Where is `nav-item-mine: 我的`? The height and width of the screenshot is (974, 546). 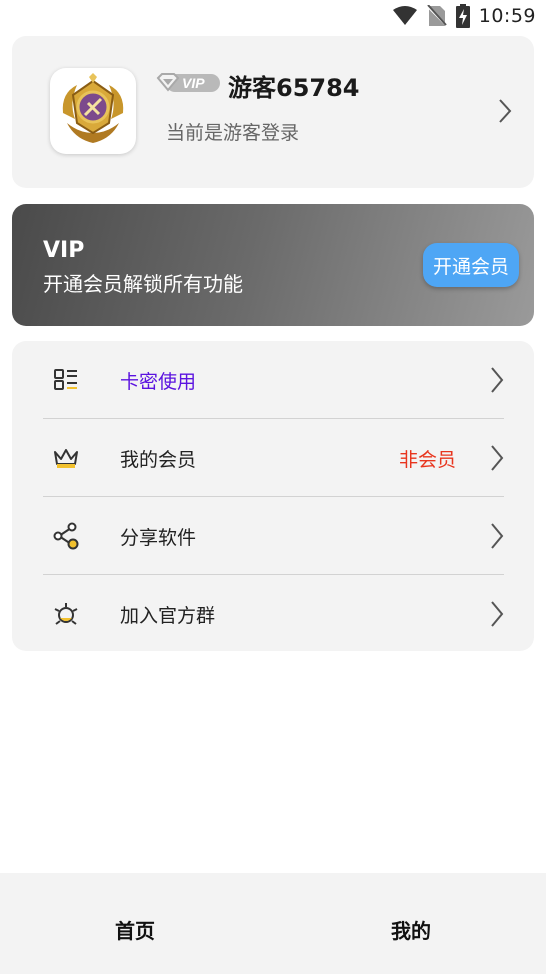 nav-item-mine: 我的 is located at coordinates (411, 929).